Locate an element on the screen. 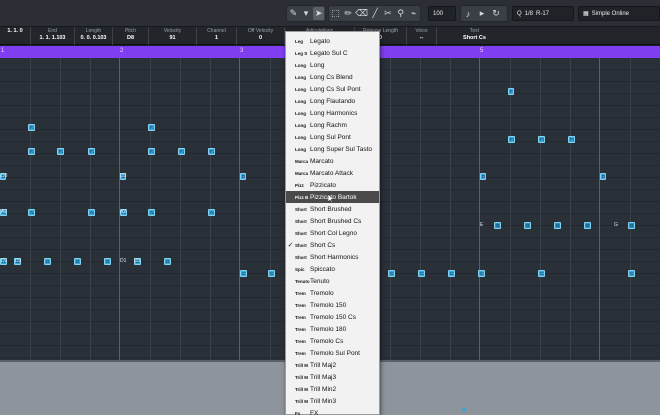  pencil-icon: ✏ is located at coordinates (348, 13).